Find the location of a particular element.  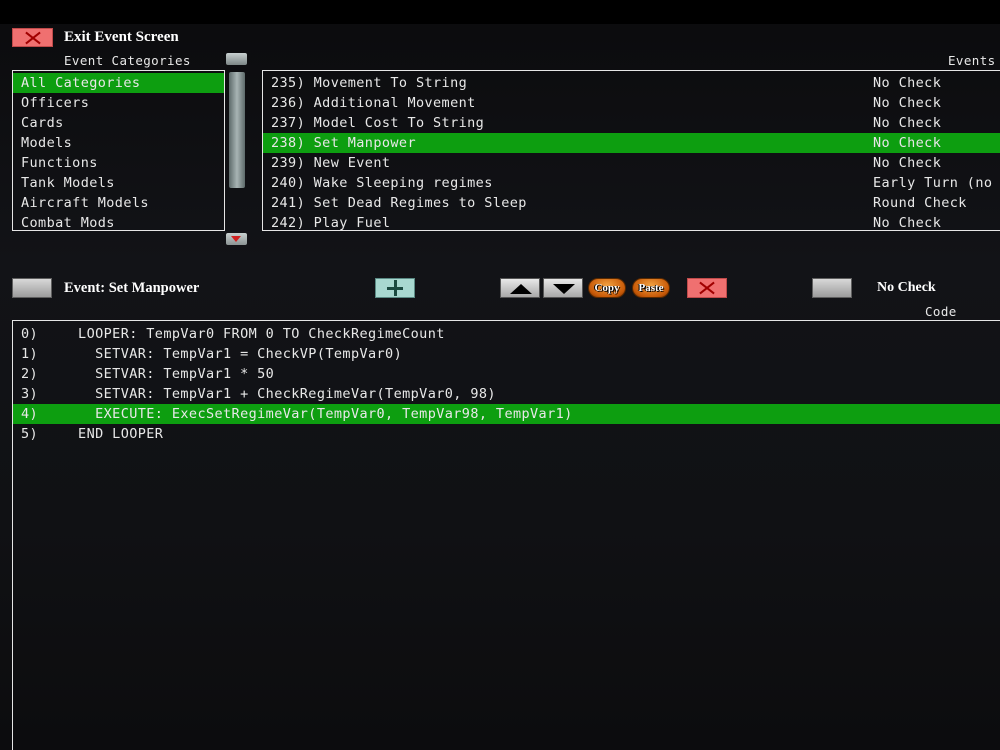

delete-line-button is located at coordinates (707, 288).